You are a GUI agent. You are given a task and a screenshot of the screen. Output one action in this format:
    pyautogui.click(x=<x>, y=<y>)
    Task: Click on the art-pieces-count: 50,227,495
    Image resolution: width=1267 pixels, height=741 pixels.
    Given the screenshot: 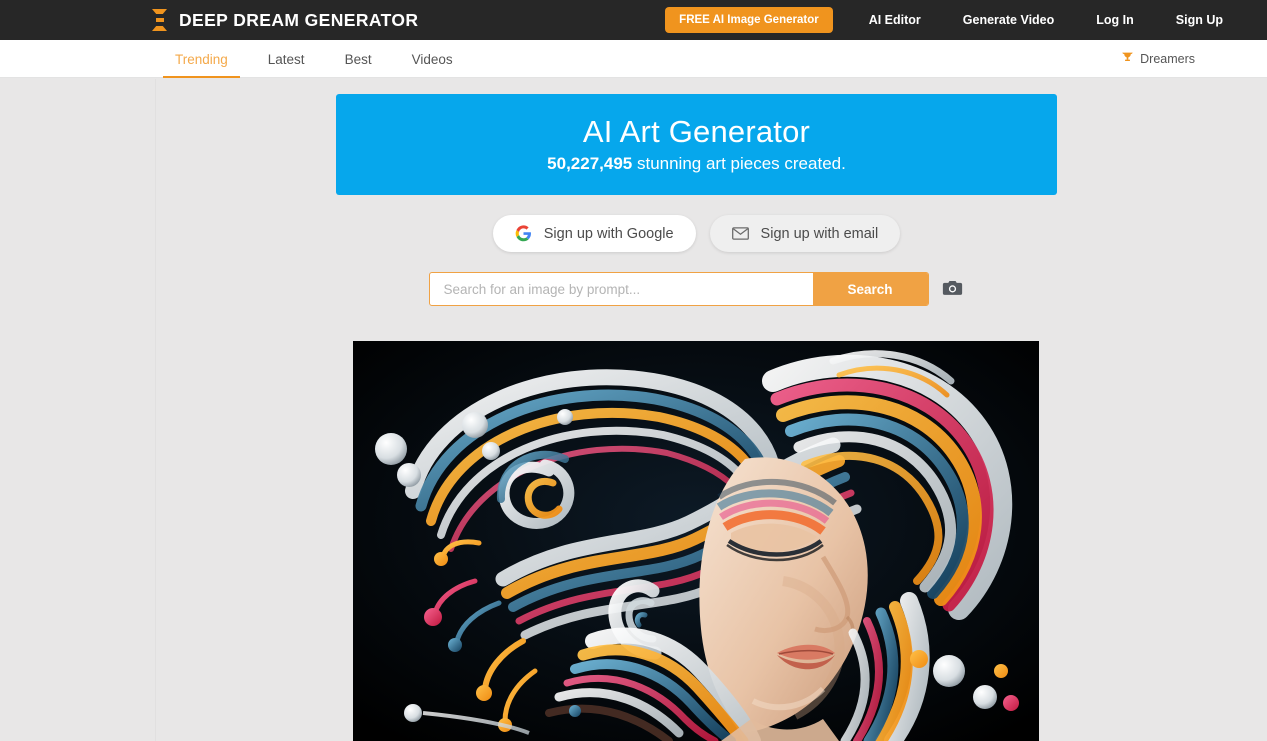 What is the action you would take?
    pyautogui.click(x=590, y=163)
    